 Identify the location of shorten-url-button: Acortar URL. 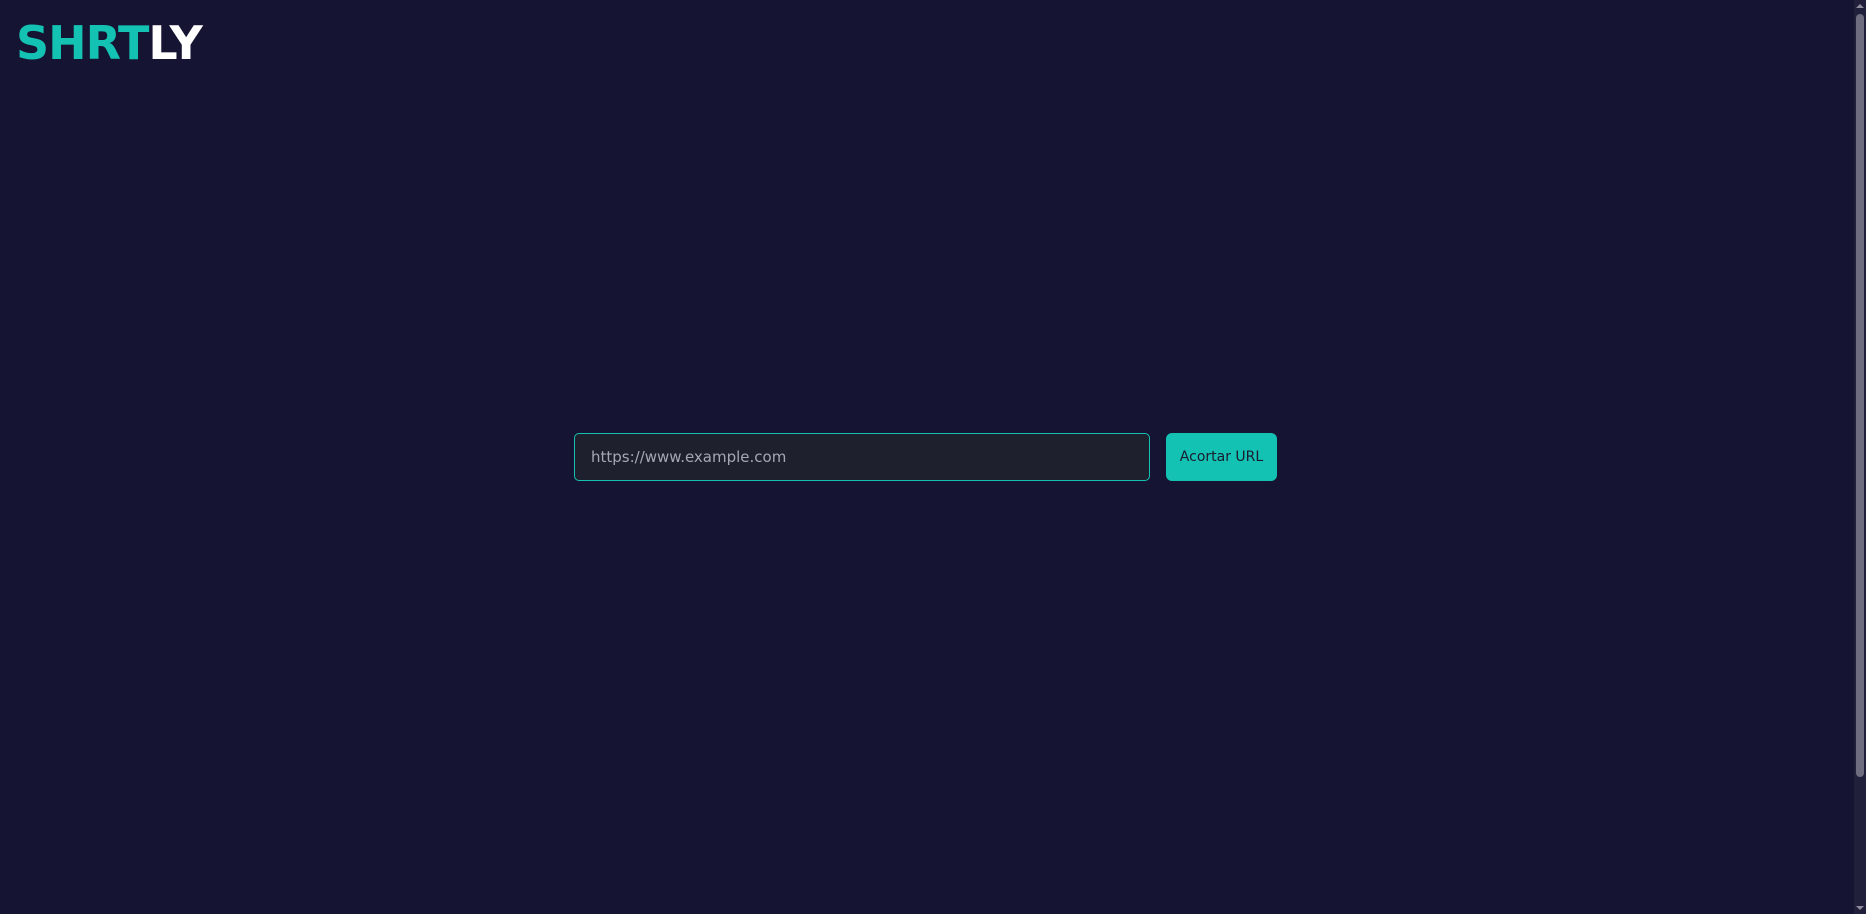
(1221, 457).